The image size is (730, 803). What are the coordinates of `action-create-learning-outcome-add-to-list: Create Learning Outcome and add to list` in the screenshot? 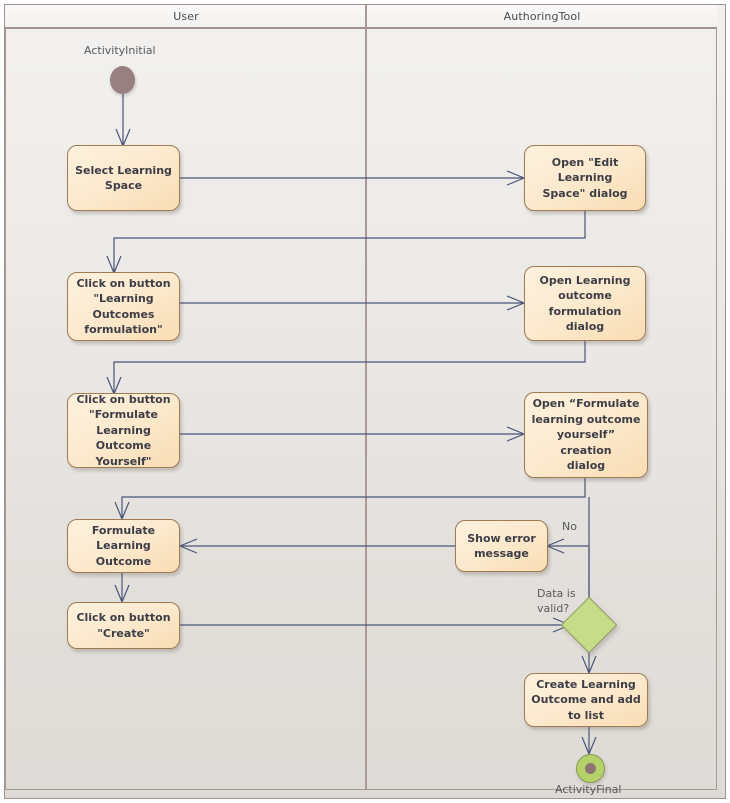 It's located at (586, 700).